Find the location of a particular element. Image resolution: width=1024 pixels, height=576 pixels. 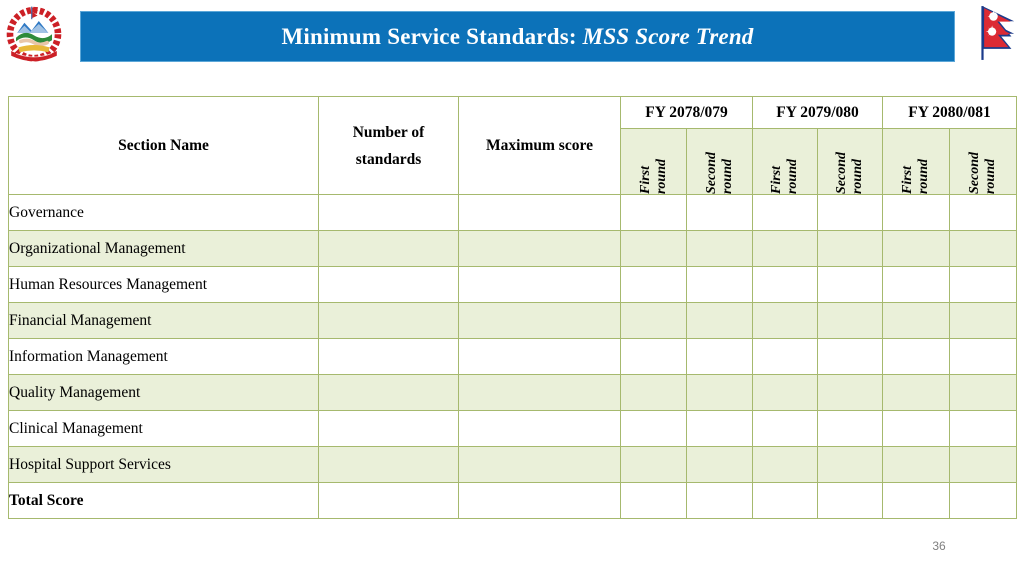

column-header-fiscal-year-2078-079: FY 2078/079 is located at coordinates (686, 112).